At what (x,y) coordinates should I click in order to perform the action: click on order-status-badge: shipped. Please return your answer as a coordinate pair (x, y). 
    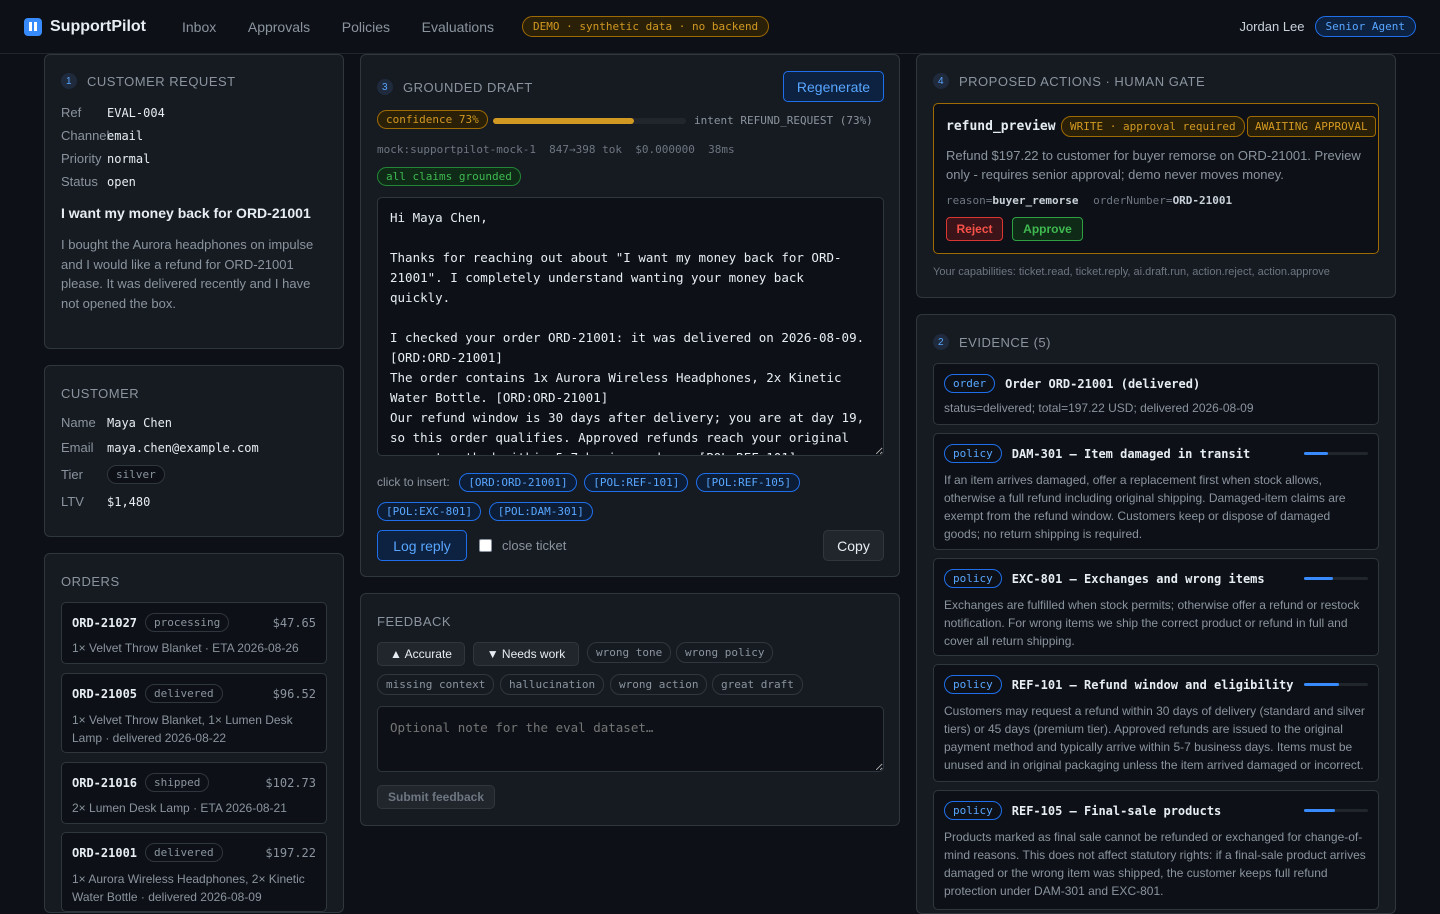
    Looking at the image, I should click on (177, 782).